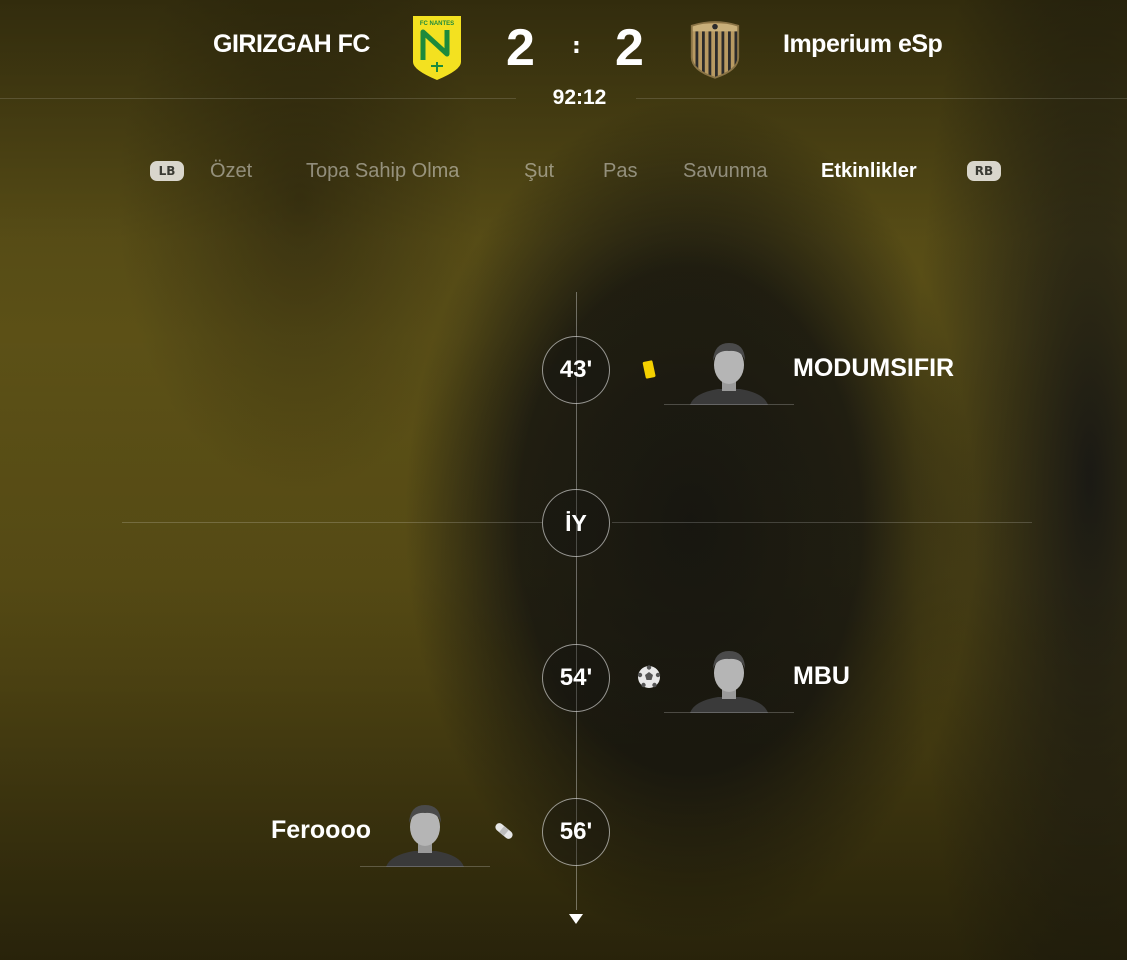 The height and width of the screenshot is (960, 1127). Describe the element at coordinates (576, 678) in the screenshot. I see `event-minute: 54'` at that location.